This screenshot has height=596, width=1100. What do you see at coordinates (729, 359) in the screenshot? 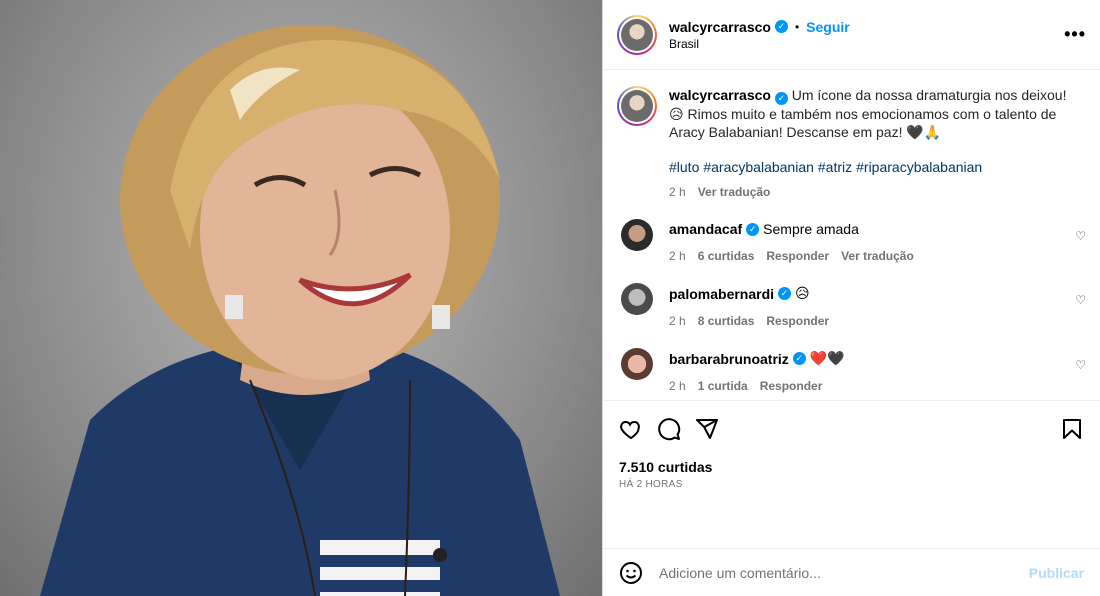
I see `commenter-username: barbarabrunoatriz` at bounding box center [729, 359].